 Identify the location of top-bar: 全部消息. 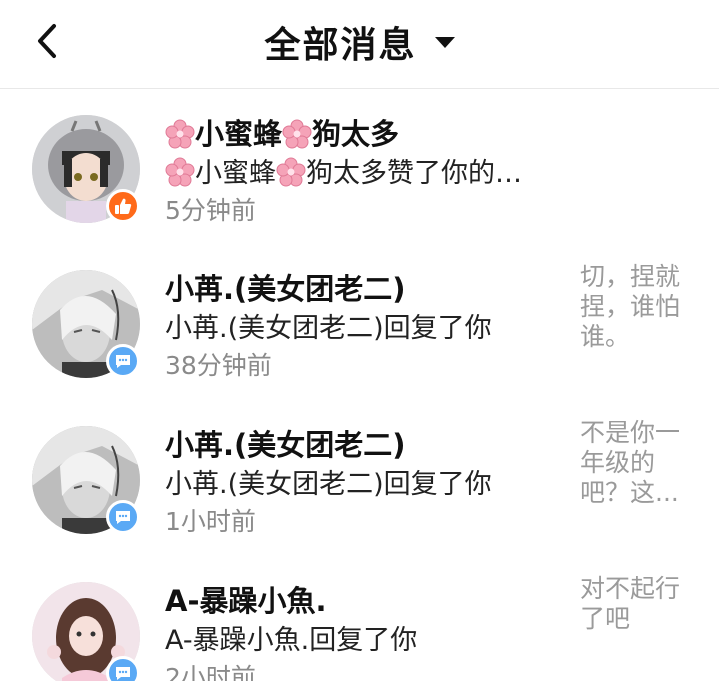
(359, 44).